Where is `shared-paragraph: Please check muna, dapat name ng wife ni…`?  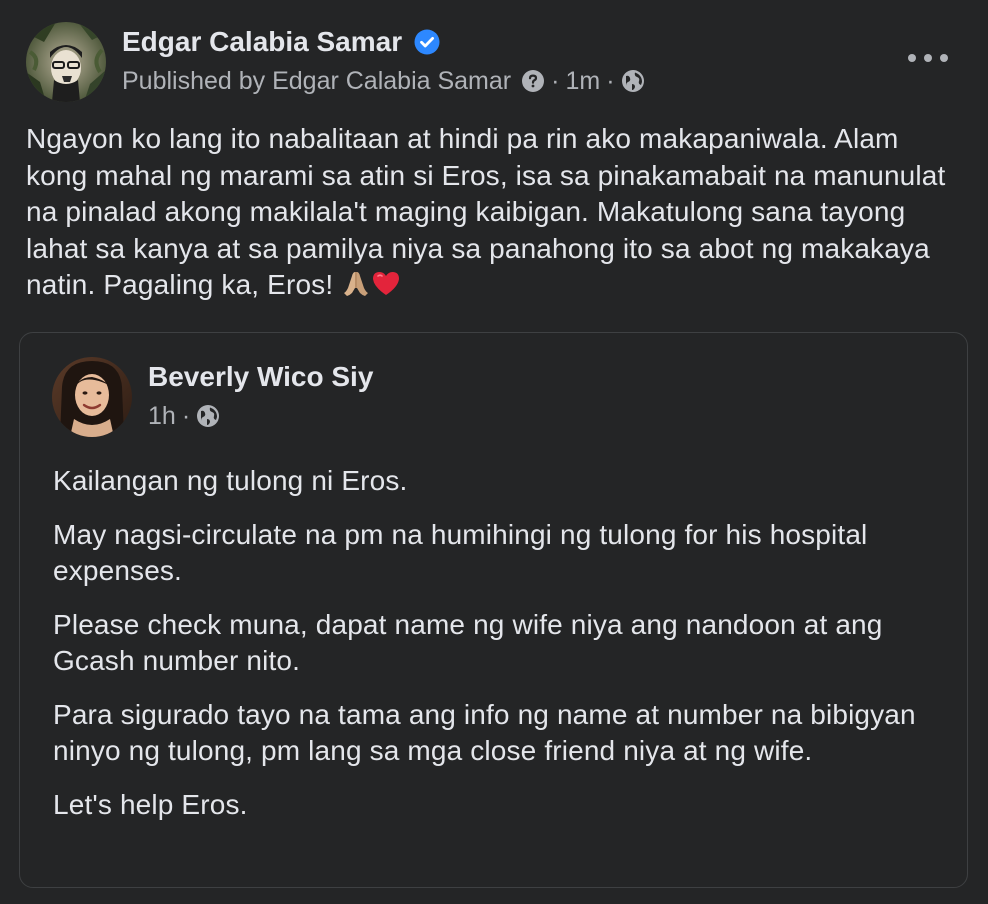 shared-paragraph: Please check muna, dapat name ng wife ni… is located at coordinates (468, 642).